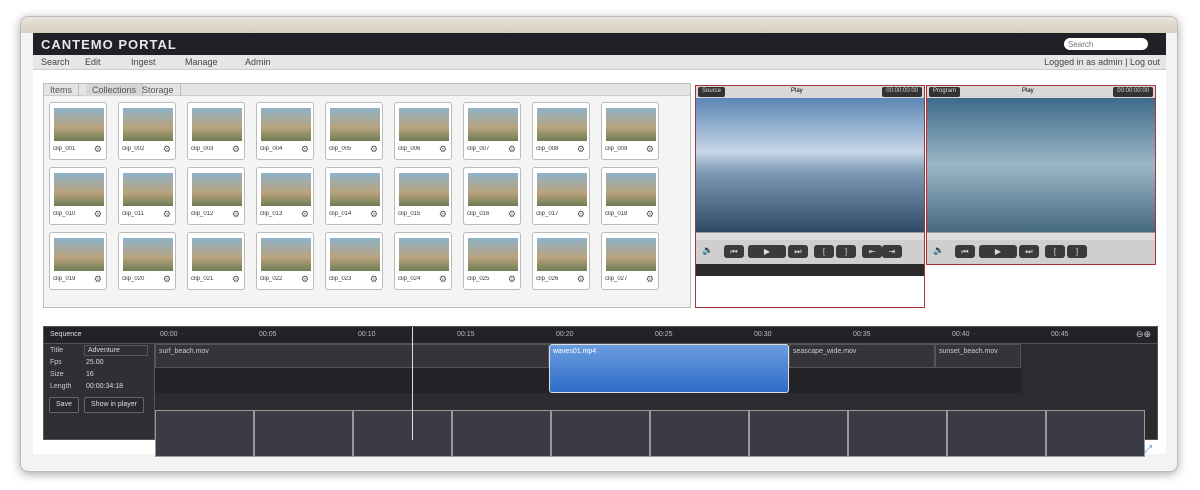 The image size is (1200, 490). What do you see at coordinates (352, 356) in the screenshot?
I see `timeline-clip: surf_beach.mov` at bounding box center [352, 356].